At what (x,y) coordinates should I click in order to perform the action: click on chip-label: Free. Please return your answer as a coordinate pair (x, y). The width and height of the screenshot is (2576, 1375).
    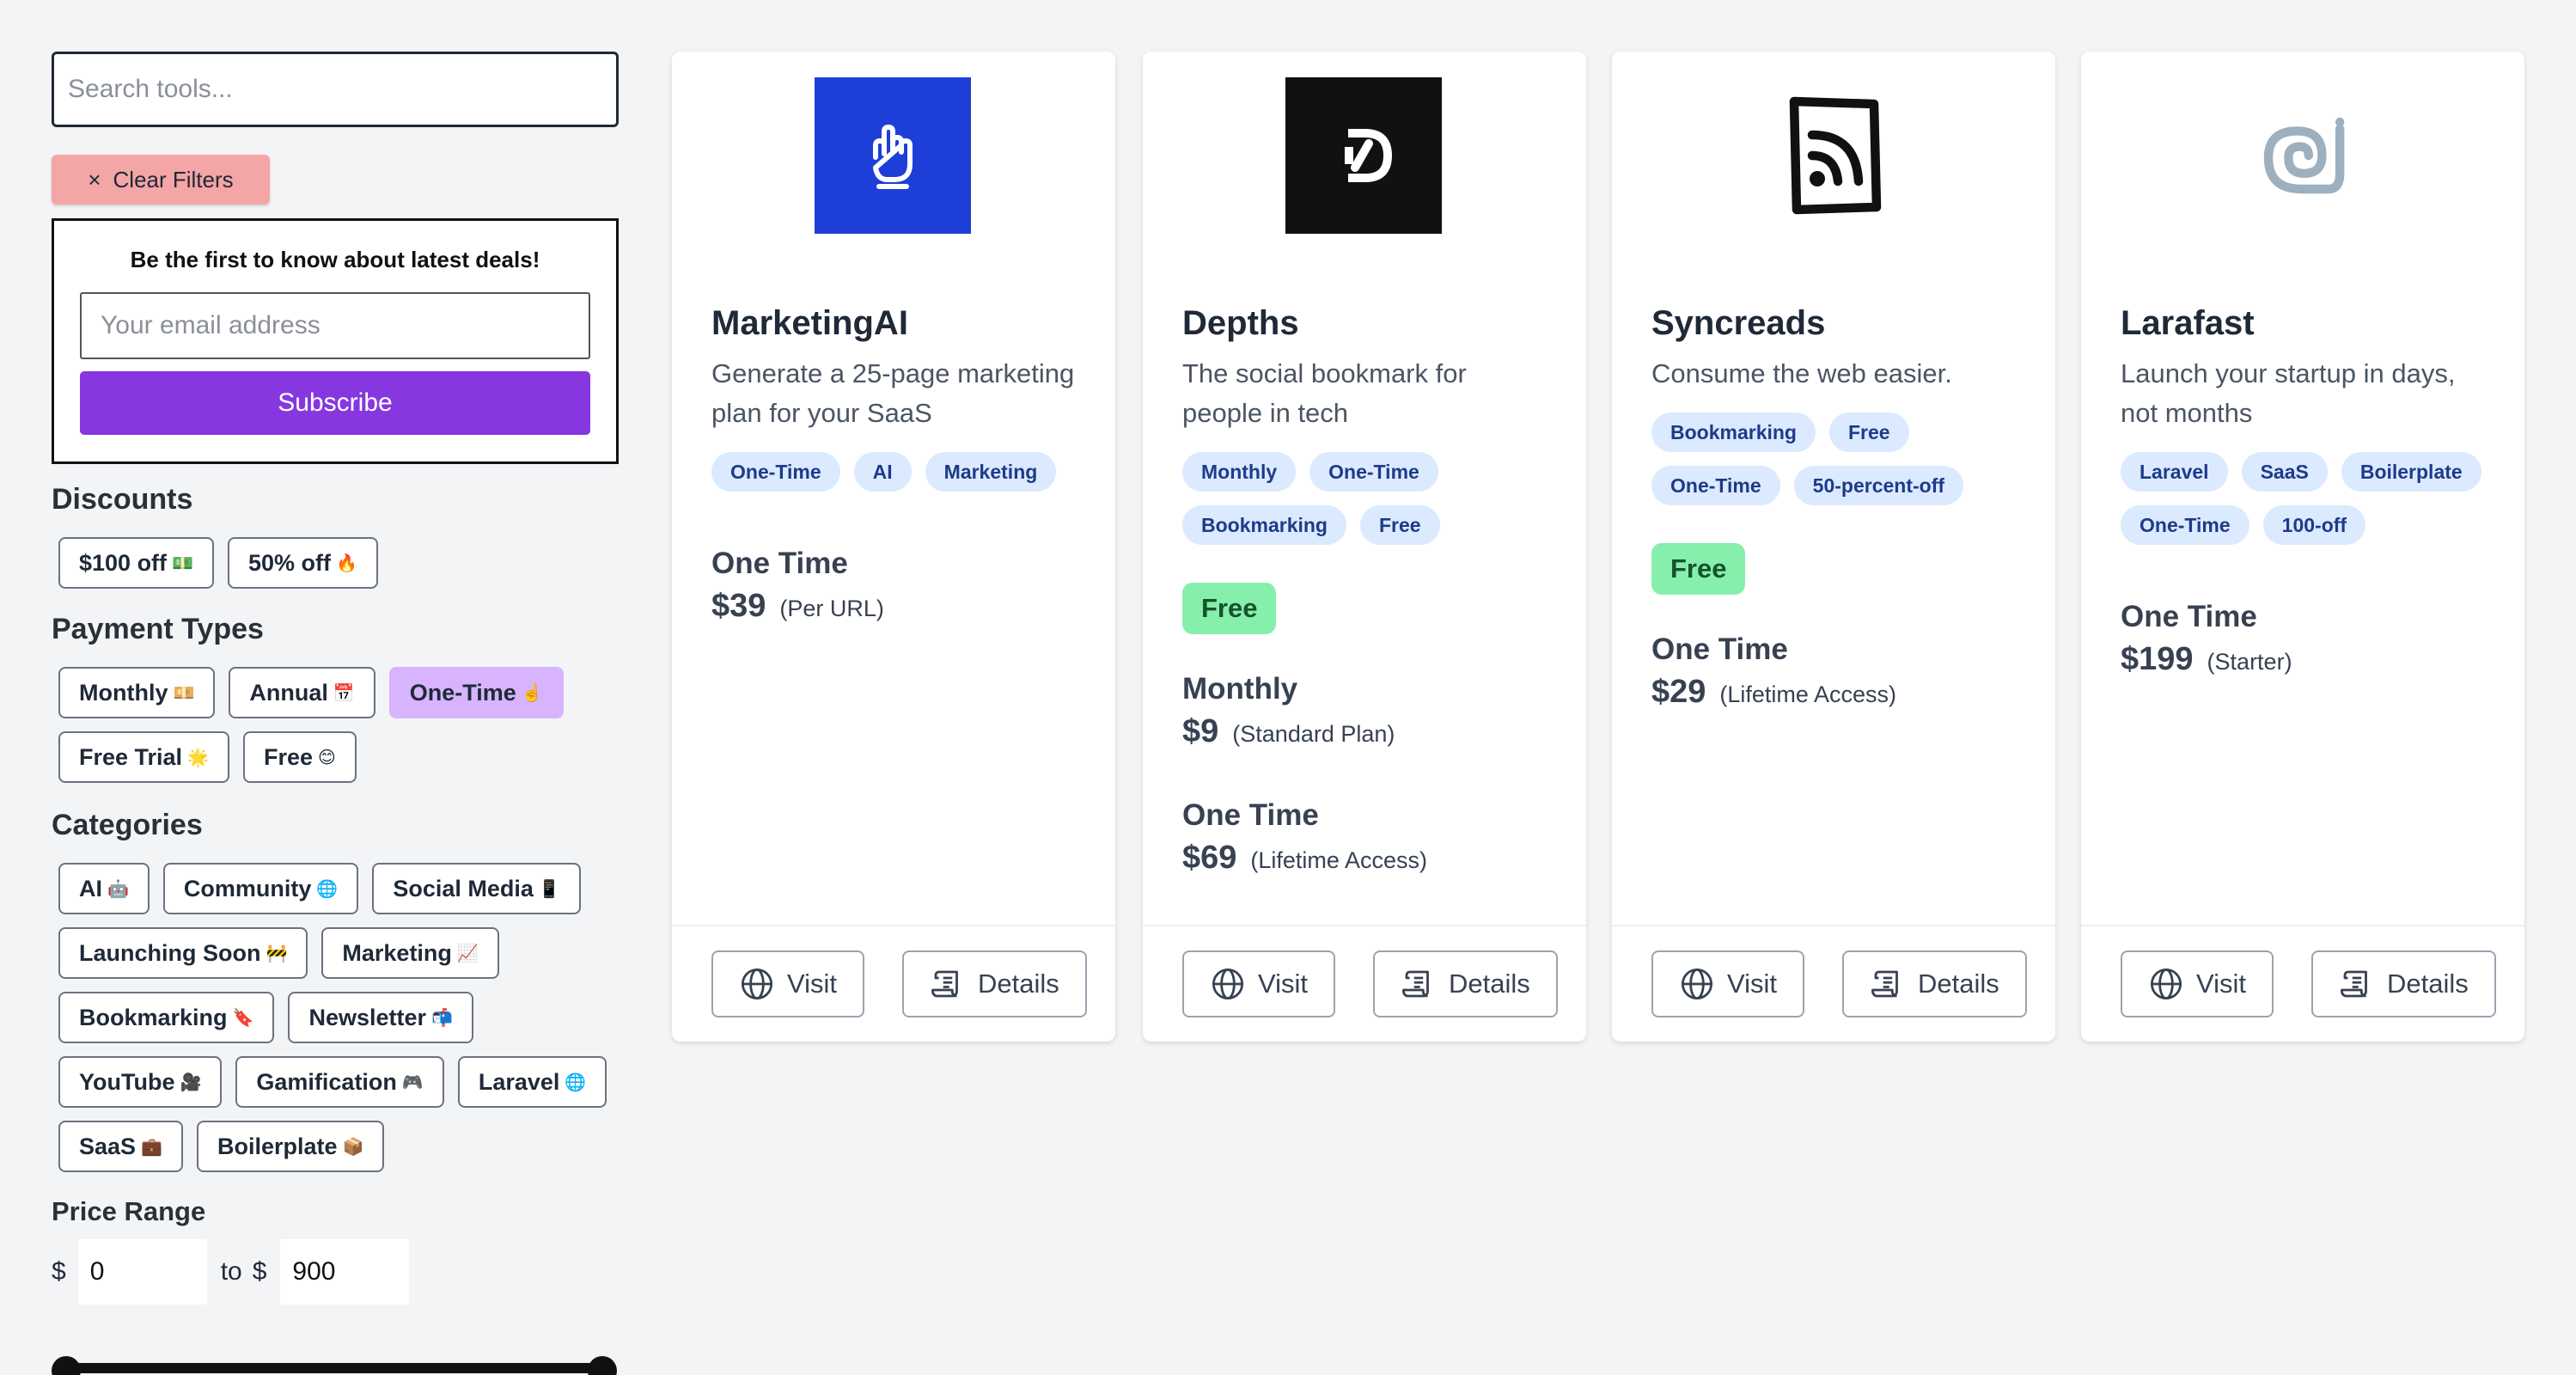
    Looking at the image, I should click on (288, 756).